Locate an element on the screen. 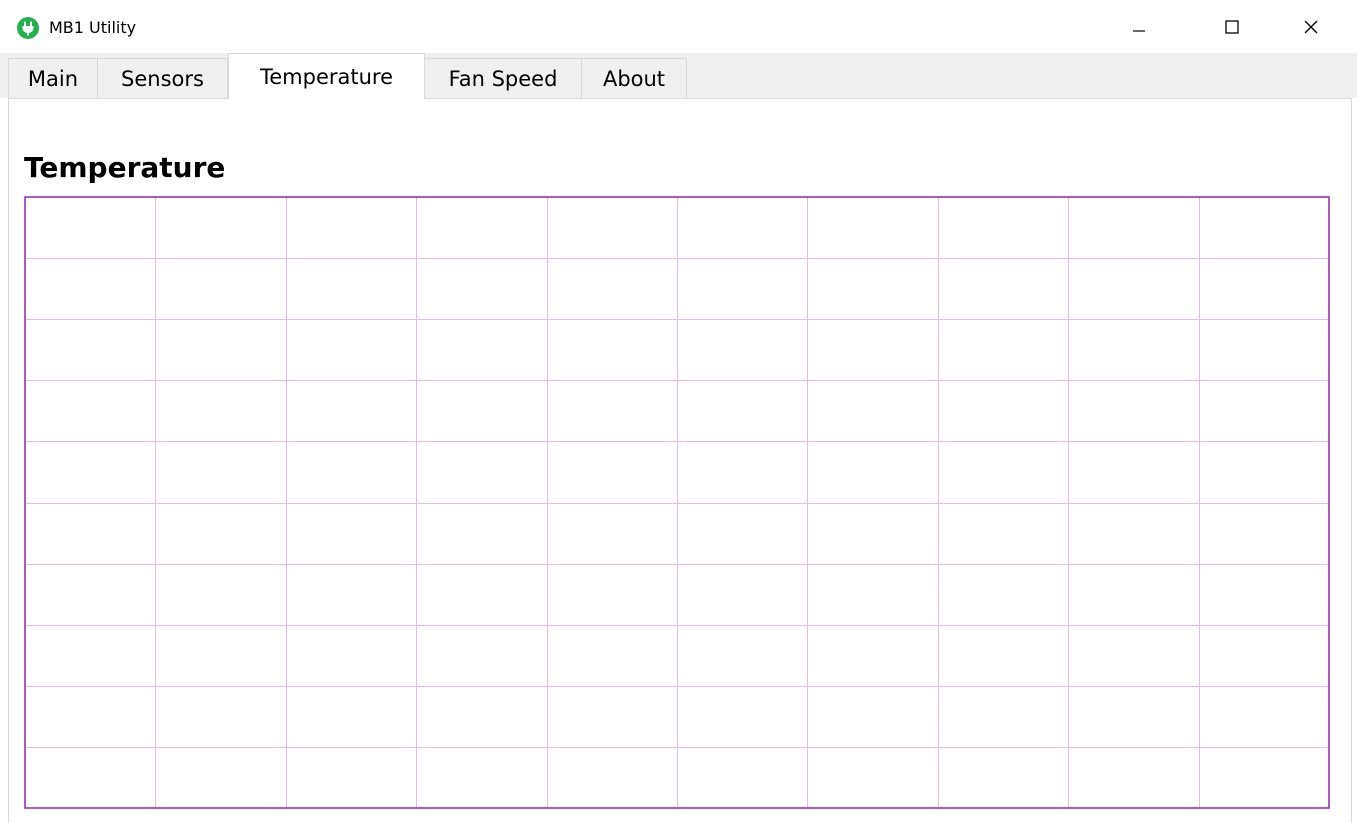  close-button is located at coordinates (1311, 26).